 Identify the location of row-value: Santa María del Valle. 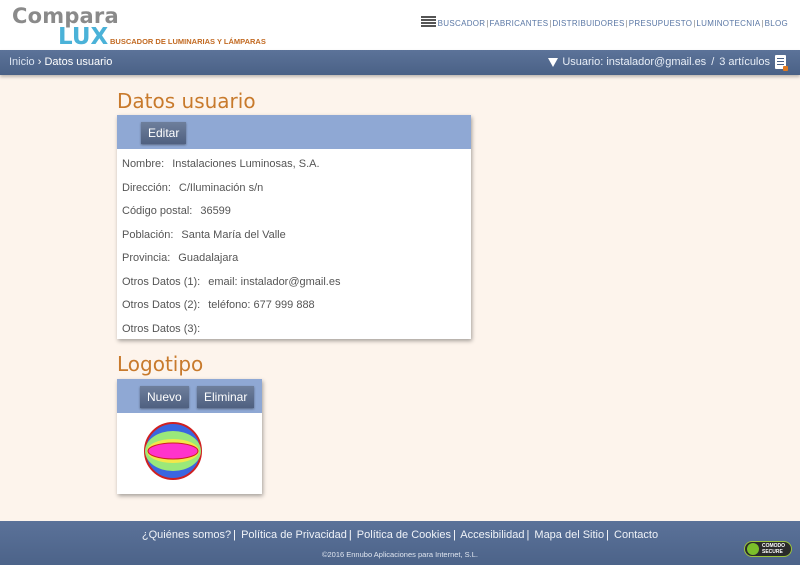
(233, 234).